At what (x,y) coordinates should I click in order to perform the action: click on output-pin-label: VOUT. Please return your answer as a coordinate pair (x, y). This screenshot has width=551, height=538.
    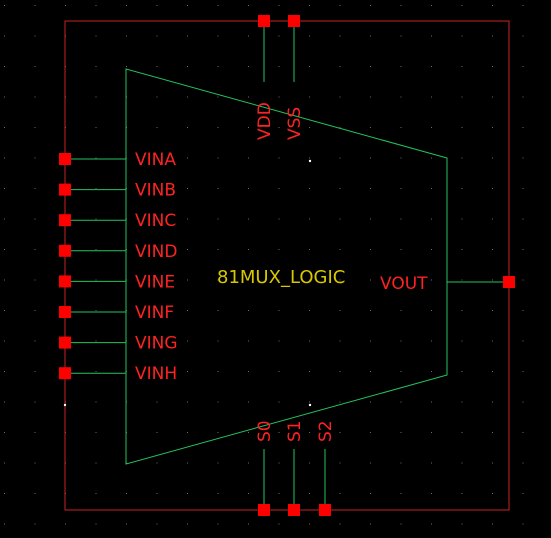
    Looking at the image, I should click on (404, 284).